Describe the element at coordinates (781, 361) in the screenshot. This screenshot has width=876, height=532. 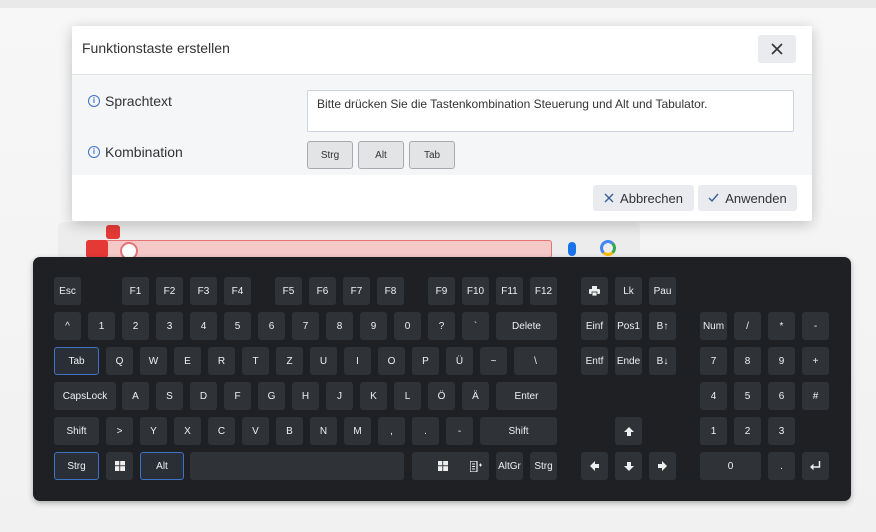
I see `key-numpad-9: 9` at that location.